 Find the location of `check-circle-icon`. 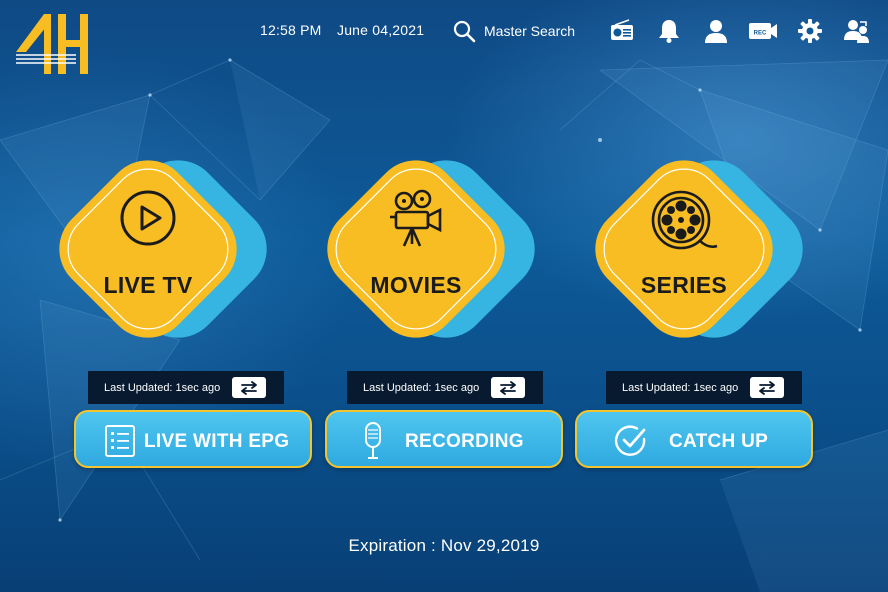

check-circle-icon is located at coordinates (630, 440).